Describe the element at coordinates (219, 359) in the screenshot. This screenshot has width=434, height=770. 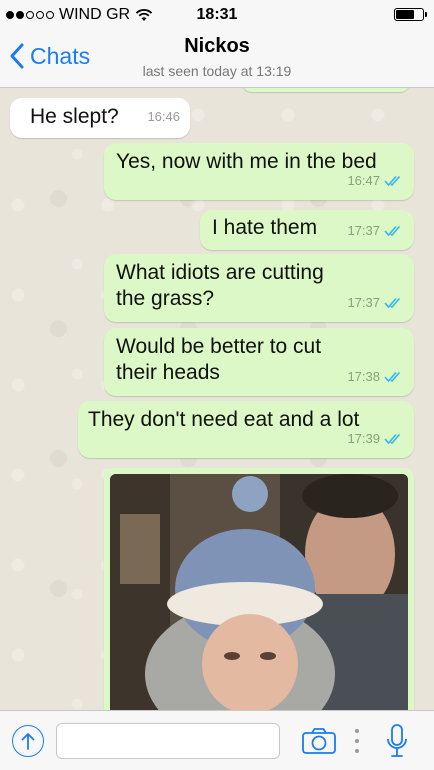
I see `message-text: Would be better to cut their heads` at that location.